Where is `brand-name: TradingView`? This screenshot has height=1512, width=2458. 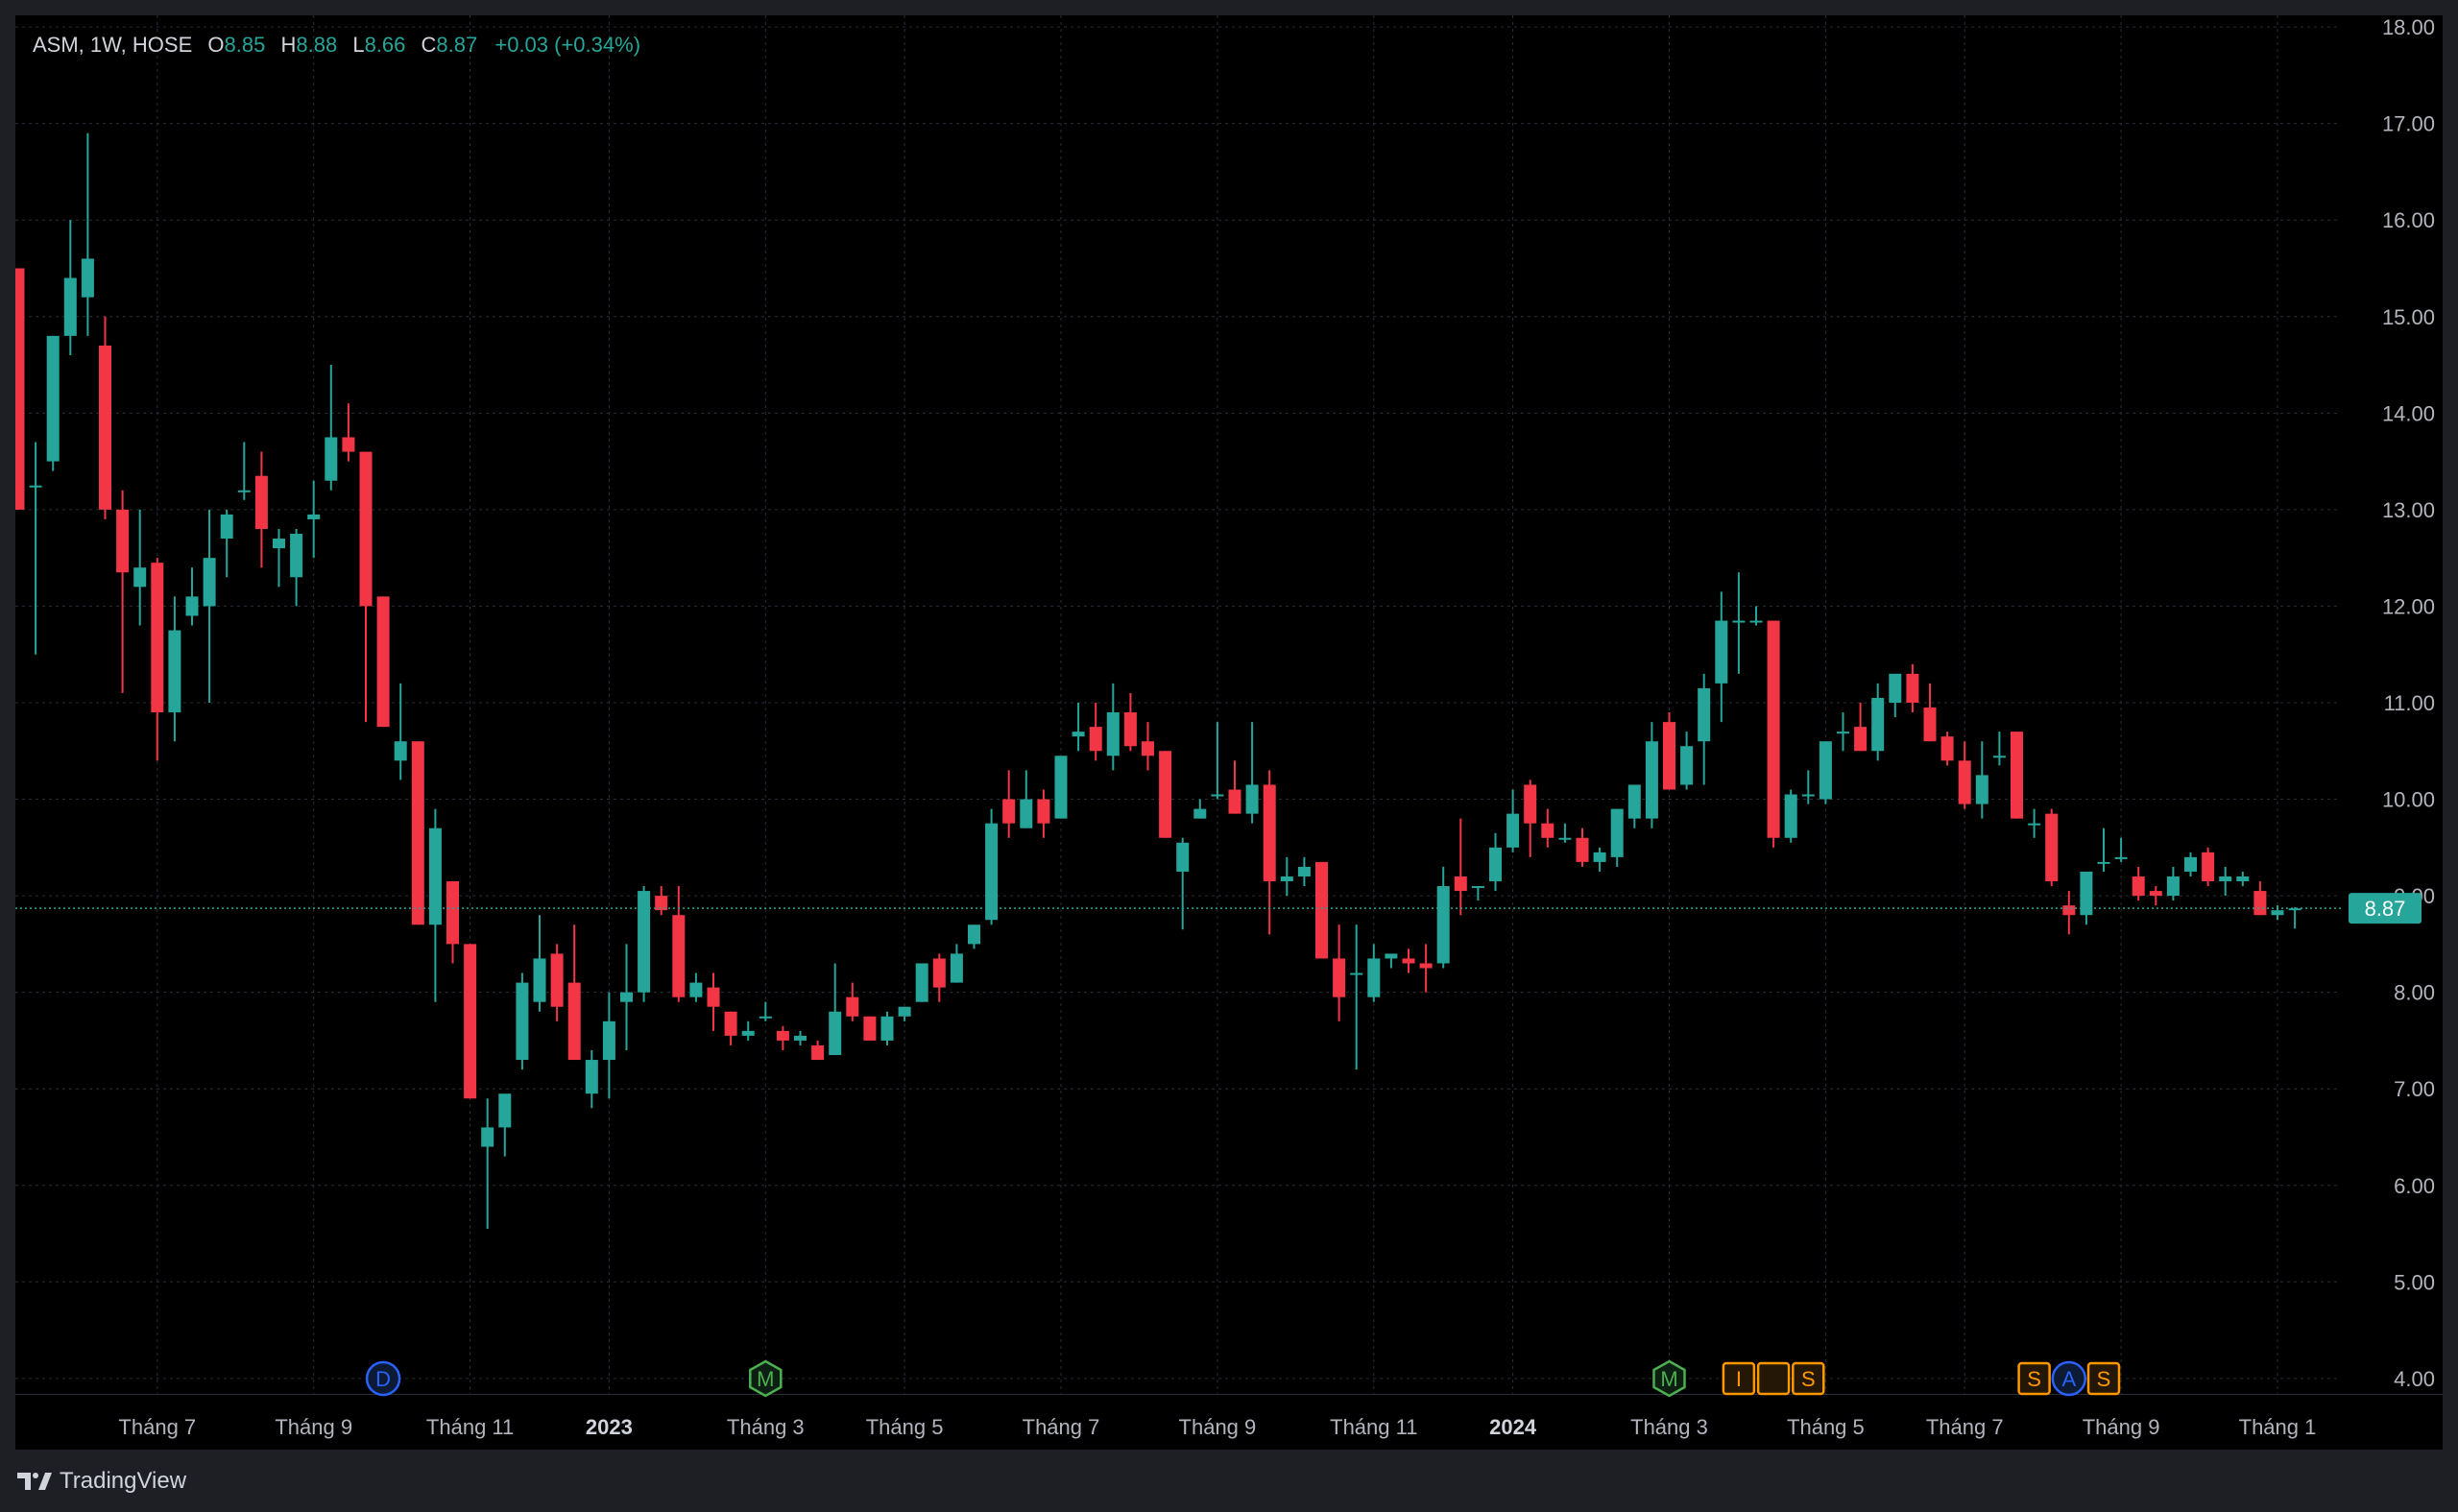
brand-name: TradingView is located at coordinates (123, 1481).